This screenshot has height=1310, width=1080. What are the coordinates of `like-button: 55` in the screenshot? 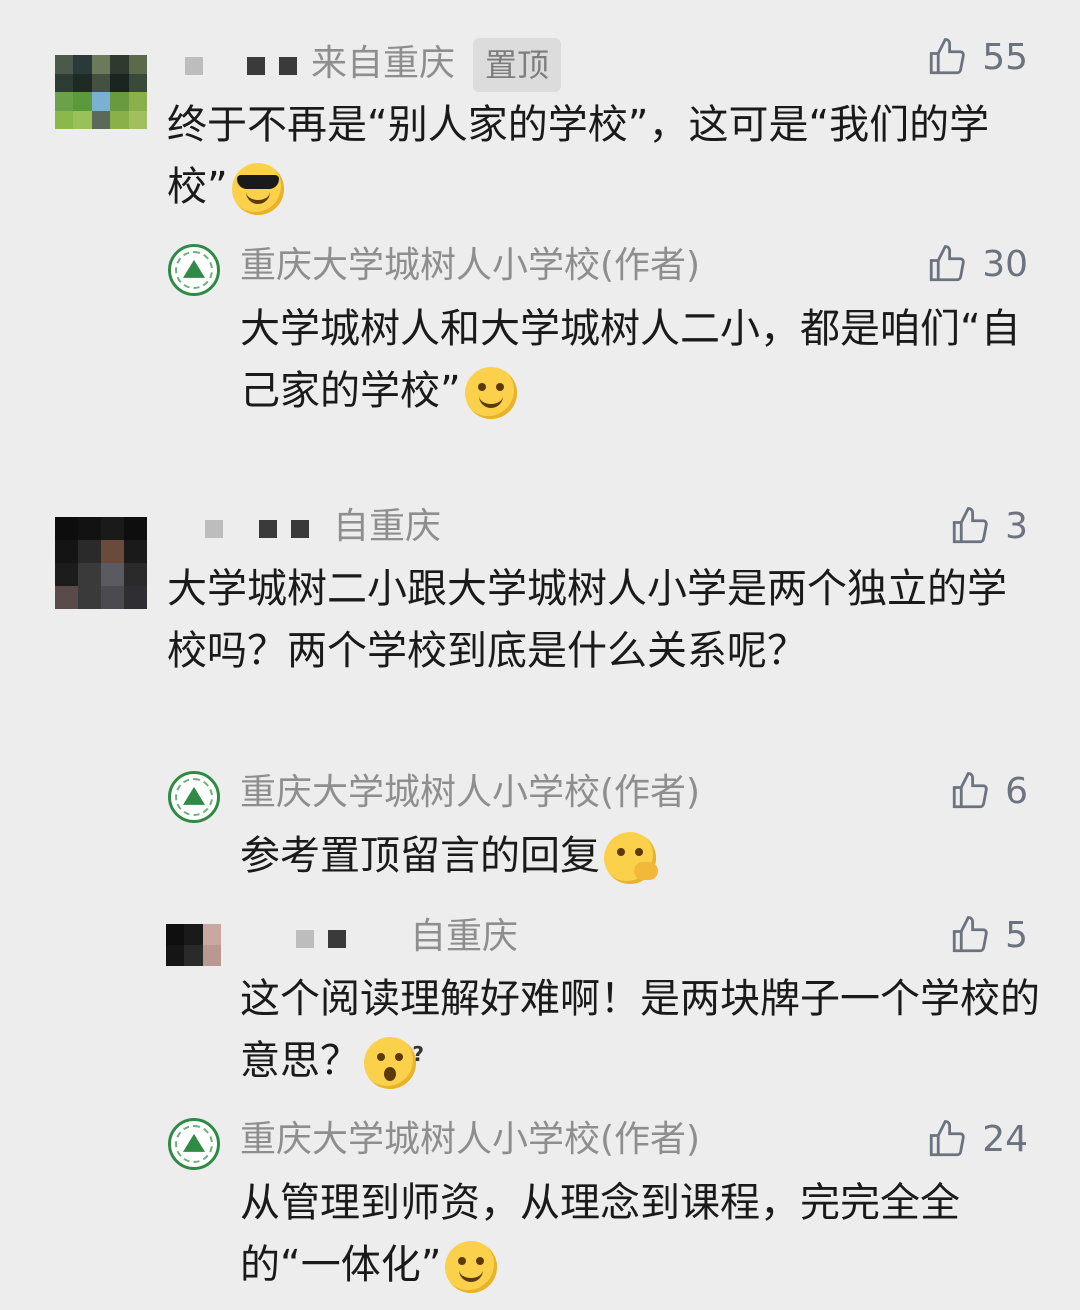 It's located at (977, 57).